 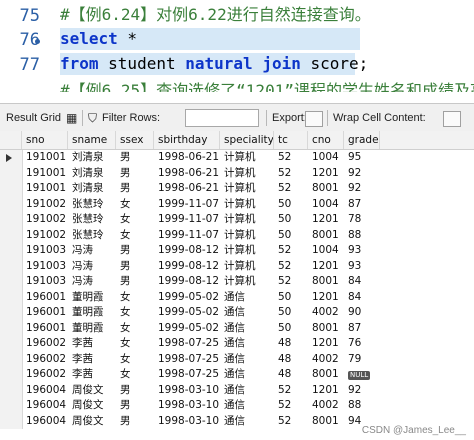 I want to click on table-row: 196002 李茜女 1998-07-25 通信 48 8001 NULL, so click(x=237, y=375).